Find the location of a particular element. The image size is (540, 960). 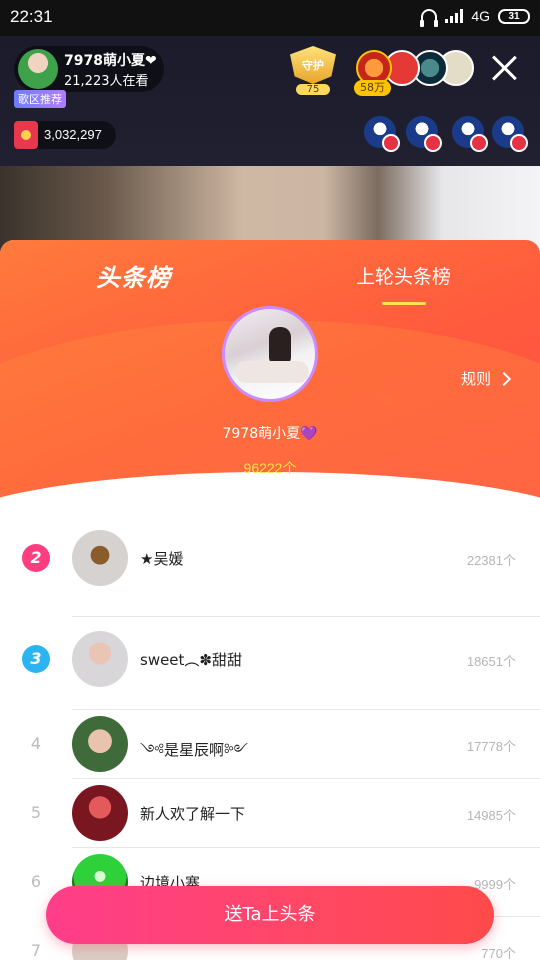

rules-label: 规则 is located at coordinates (476, 379).